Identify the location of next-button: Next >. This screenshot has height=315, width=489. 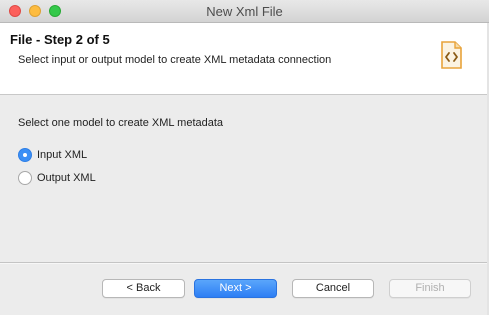
(235, 288).